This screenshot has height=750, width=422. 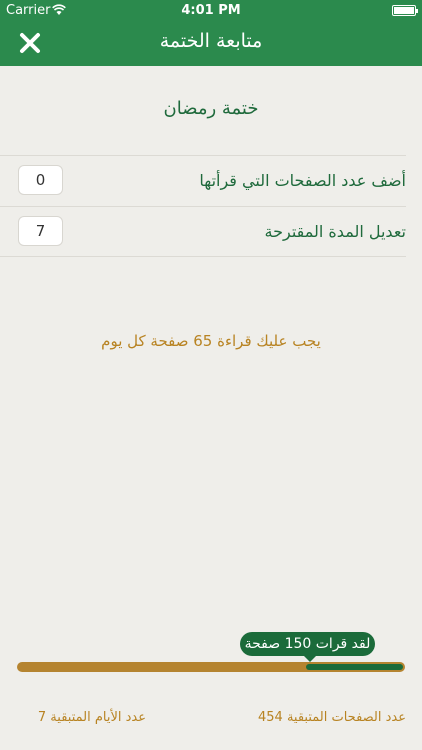 What do you see at coordinates (211, 341) in the screenshot?
I see `daily-pages-advice: يجب عليك قراءة 65 صفحة كل يوم` at bounding box center [211, 341].